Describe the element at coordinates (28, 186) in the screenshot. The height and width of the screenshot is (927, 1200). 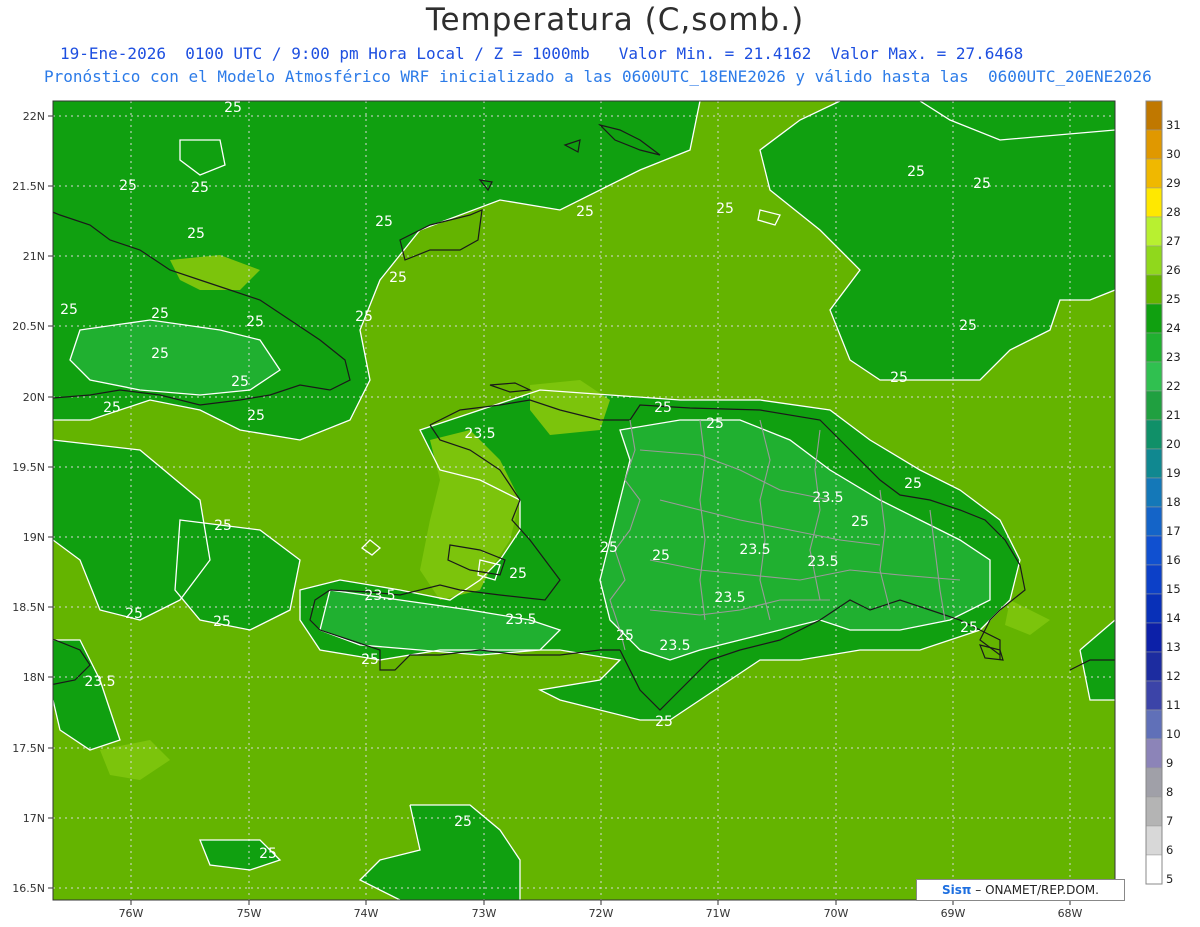
I see `lat-label: 21.5N` at that location.